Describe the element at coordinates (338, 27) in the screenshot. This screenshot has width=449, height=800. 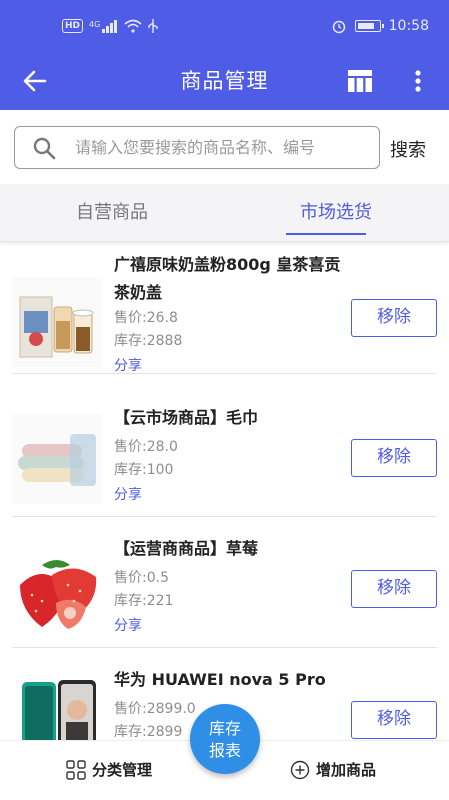
I see `alarm-icon` at that location.